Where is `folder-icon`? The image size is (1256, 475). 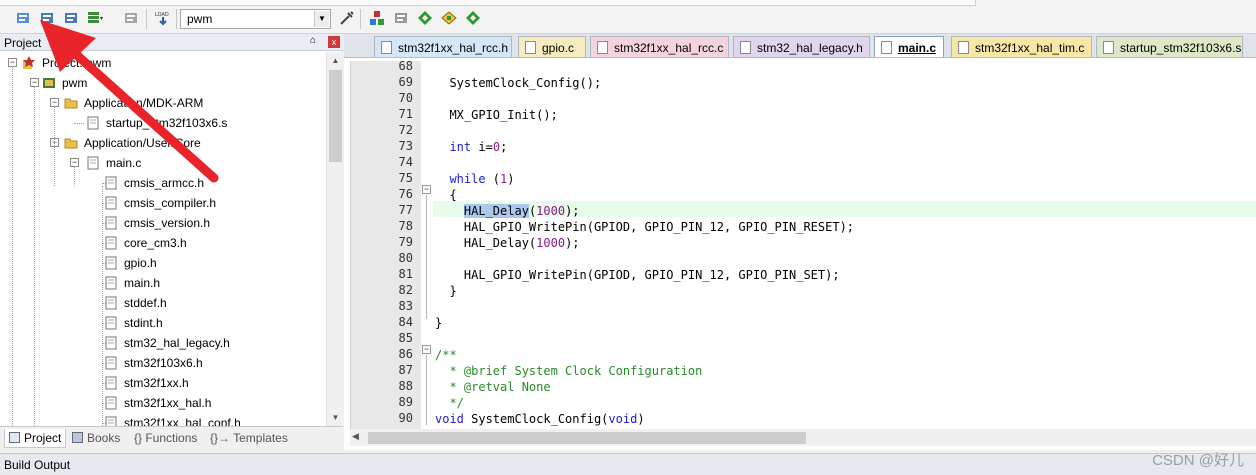
folder-icon is located at coordinates (71, 103).